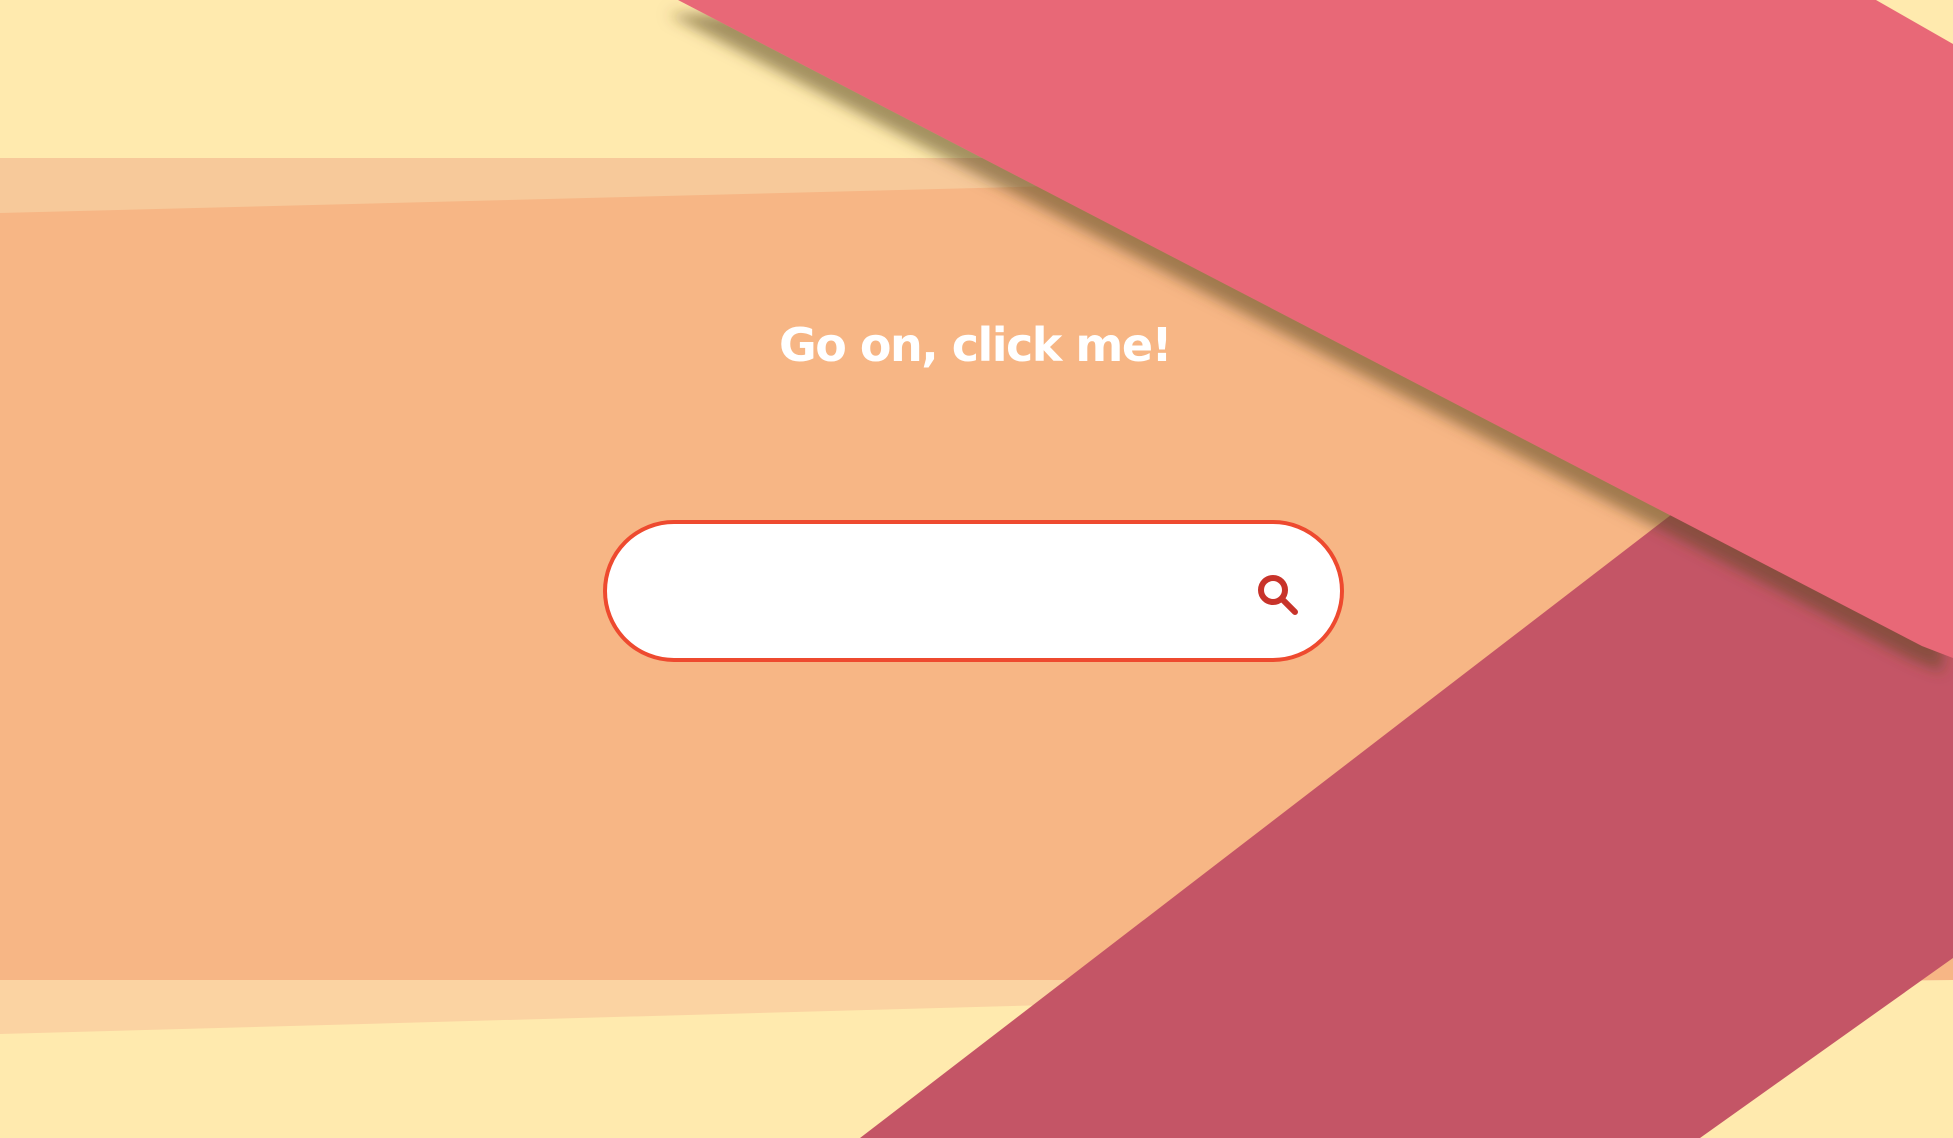 The height and width of the screenshot is (1138, 1953). What do you see at coordinates (976, 345) in the screenshot?
I see `prompt-heading: Go on, click me!` at bounding box center [976, 345].